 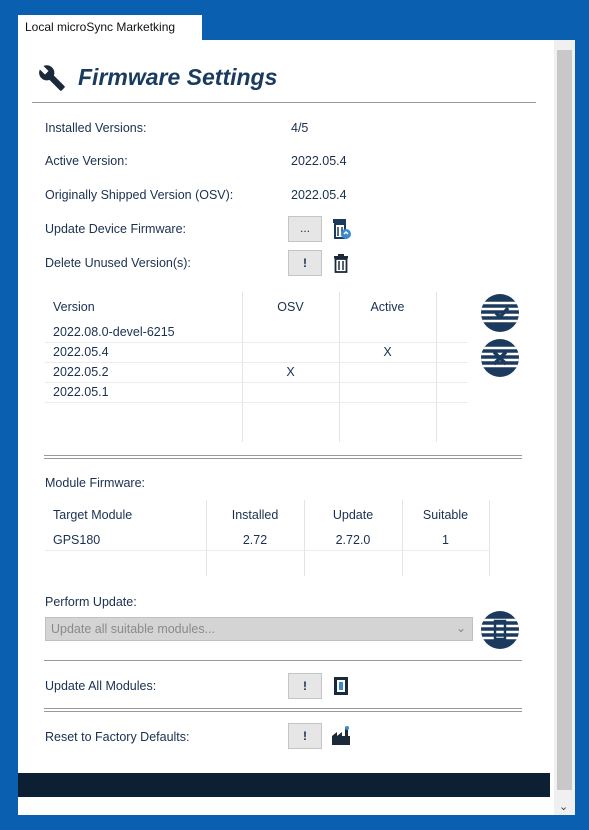 I want to click on update-mode-select: Update all suitable modules... ⌄, so click(x=259, y=629).